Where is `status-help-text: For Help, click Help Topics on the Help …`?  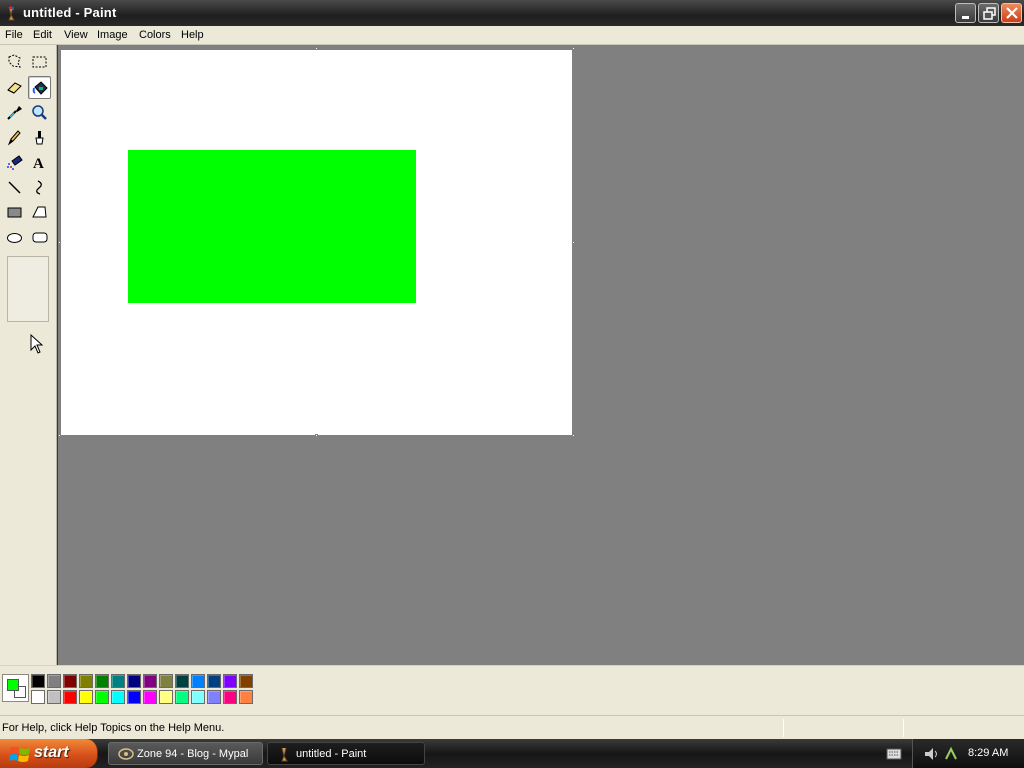
status-help-text: For Help, click Help Topics on the Help … is located at coordinates (113, 728).